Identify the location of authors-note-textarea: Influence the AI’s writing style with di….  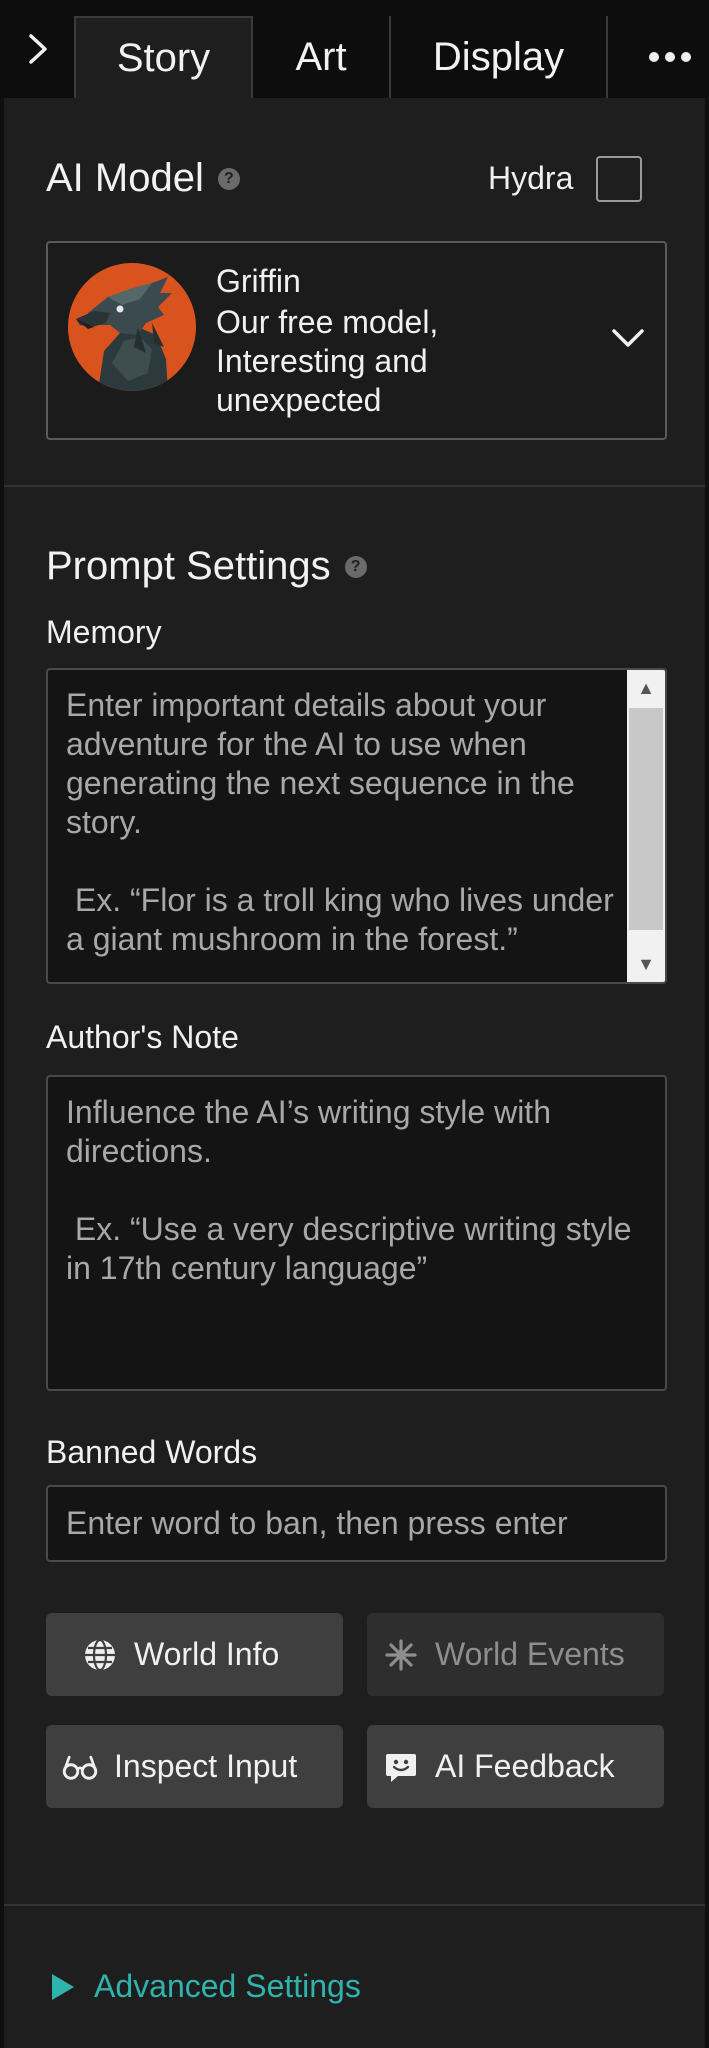
(356, 1233).